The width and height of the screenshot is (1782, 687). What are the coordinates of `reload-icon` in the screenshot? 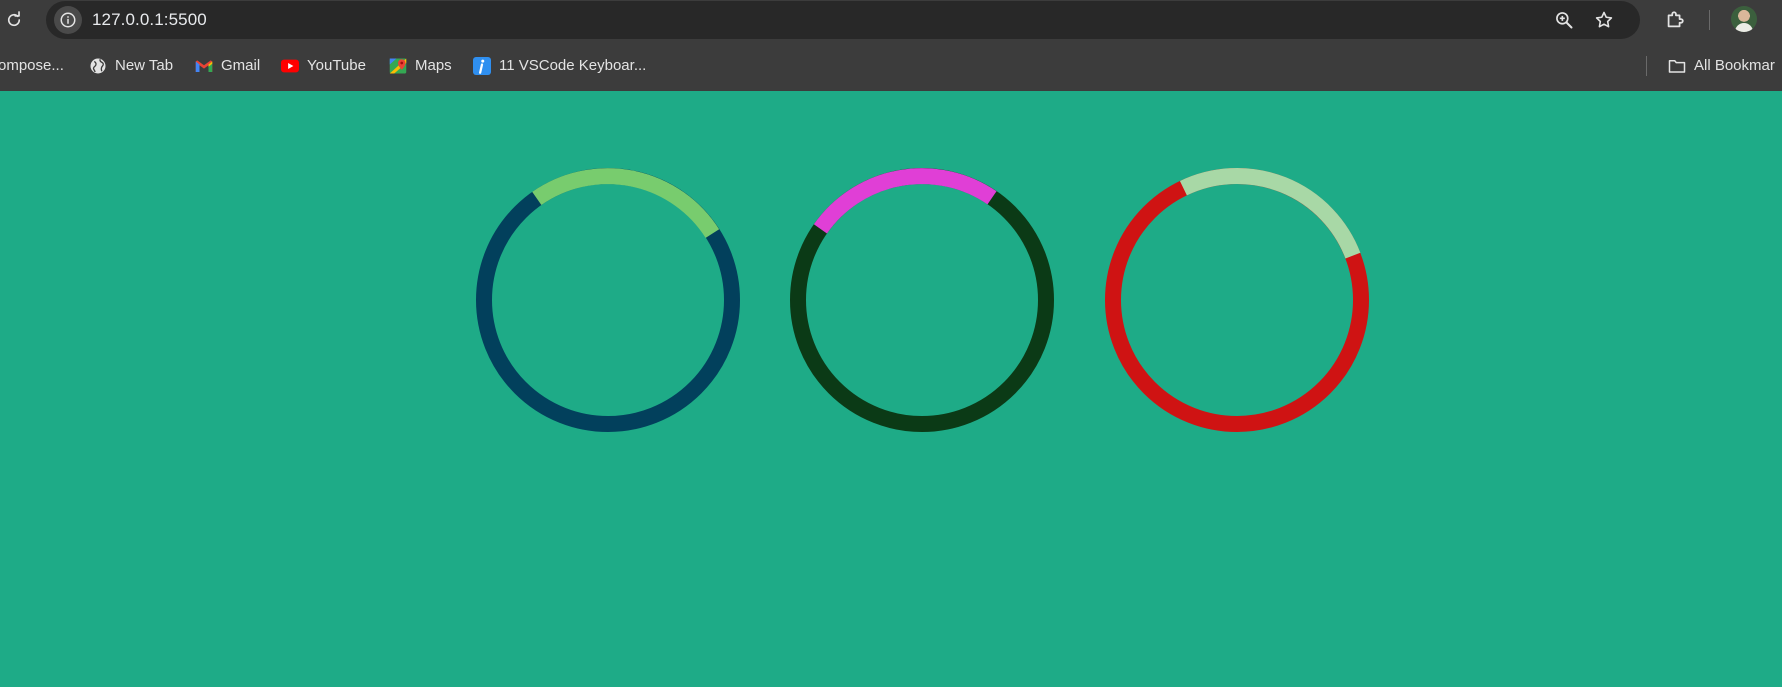 It's located at (14, 20).